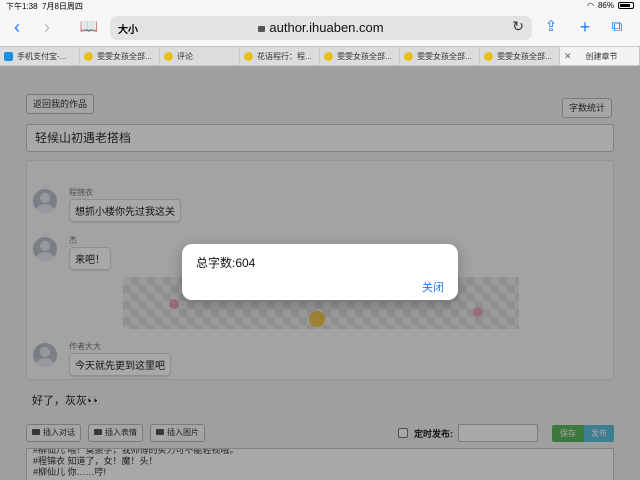 This screenshot has height=480, width=640. I want to click on share-icon: ⇪, so click(551, 27).